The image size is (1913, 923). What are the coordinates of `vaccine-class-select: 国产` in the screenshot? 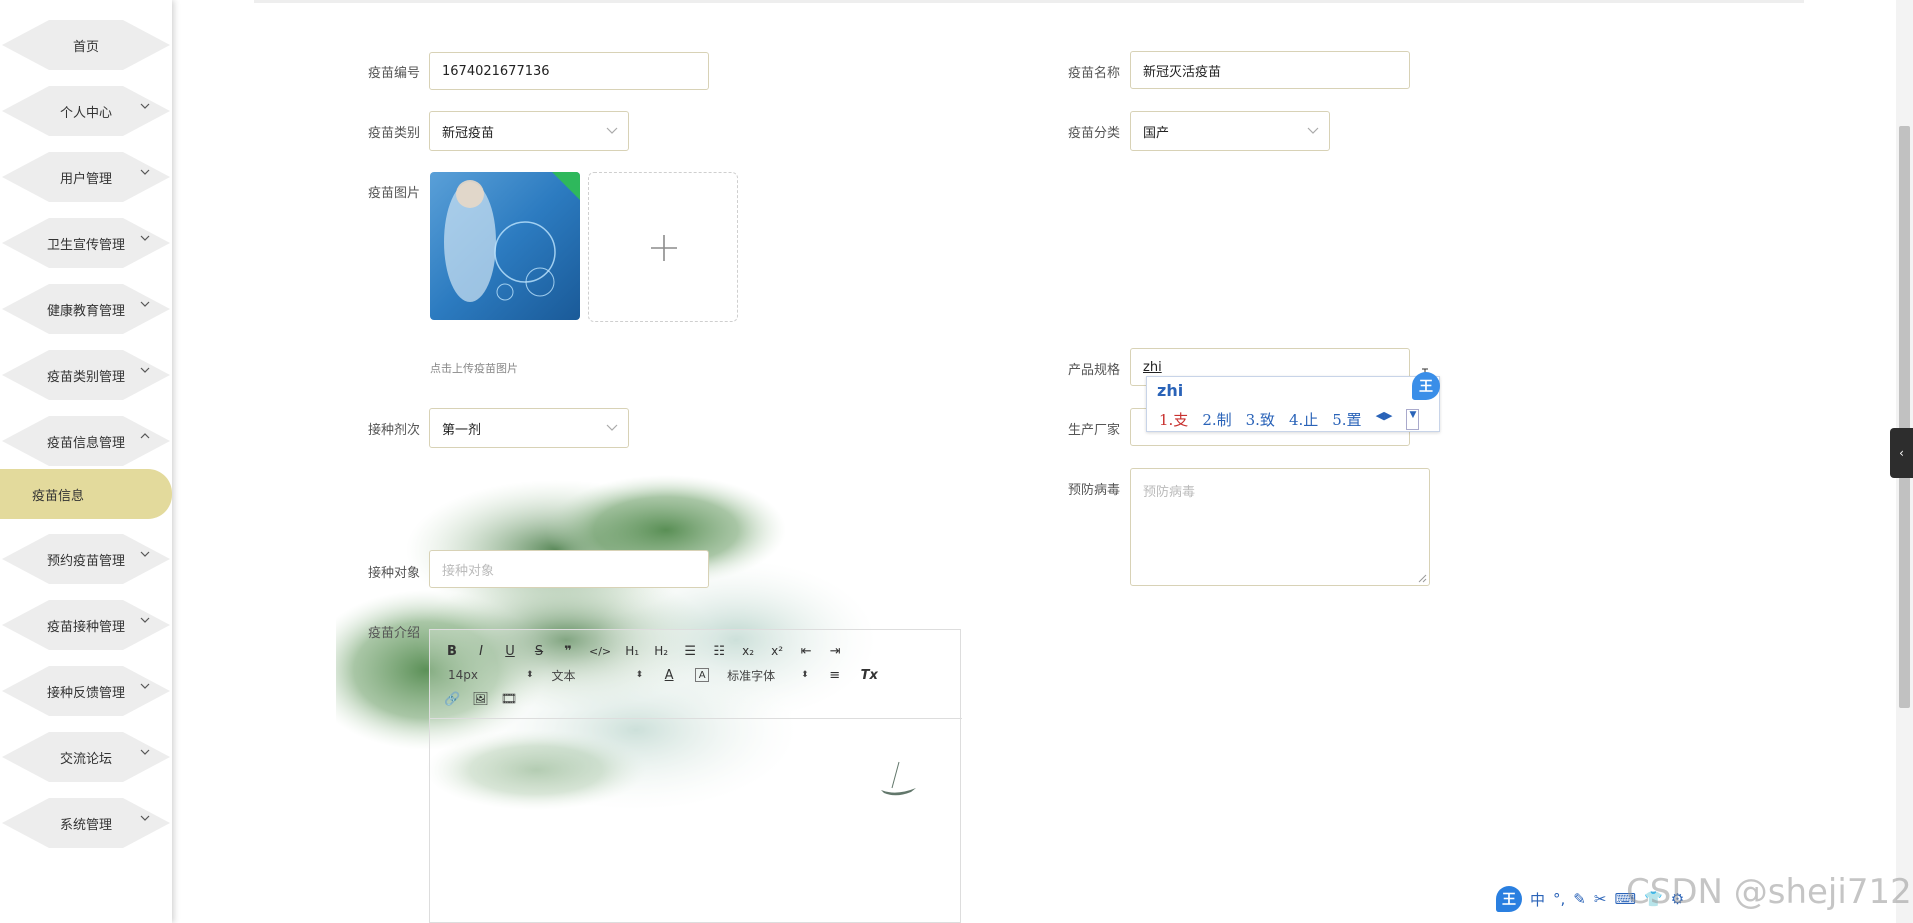 It's located at (1230, 131).